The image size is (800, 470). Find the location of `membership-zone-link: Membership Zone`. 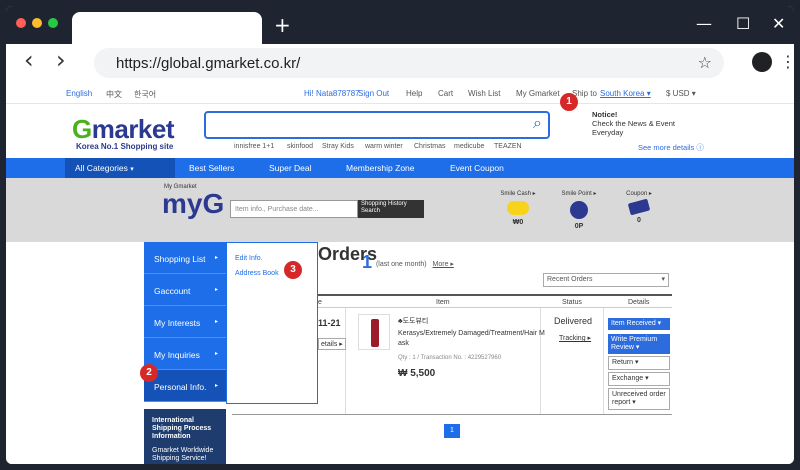

membership-zone-link: Membership Zone is located at coordinates (380, 168).